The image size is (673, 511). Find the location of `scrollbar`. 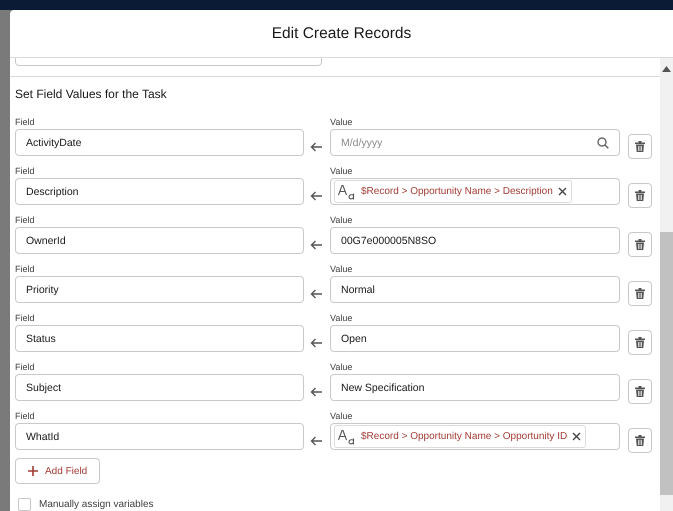

scrollbar is located at coordinates (666, 284).